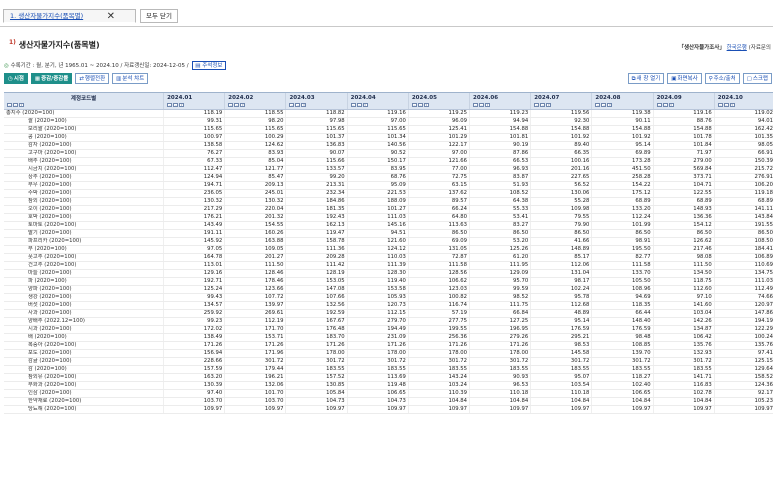  I want to click on transpose-button: ⇄행렬전환, so click(92, 78).